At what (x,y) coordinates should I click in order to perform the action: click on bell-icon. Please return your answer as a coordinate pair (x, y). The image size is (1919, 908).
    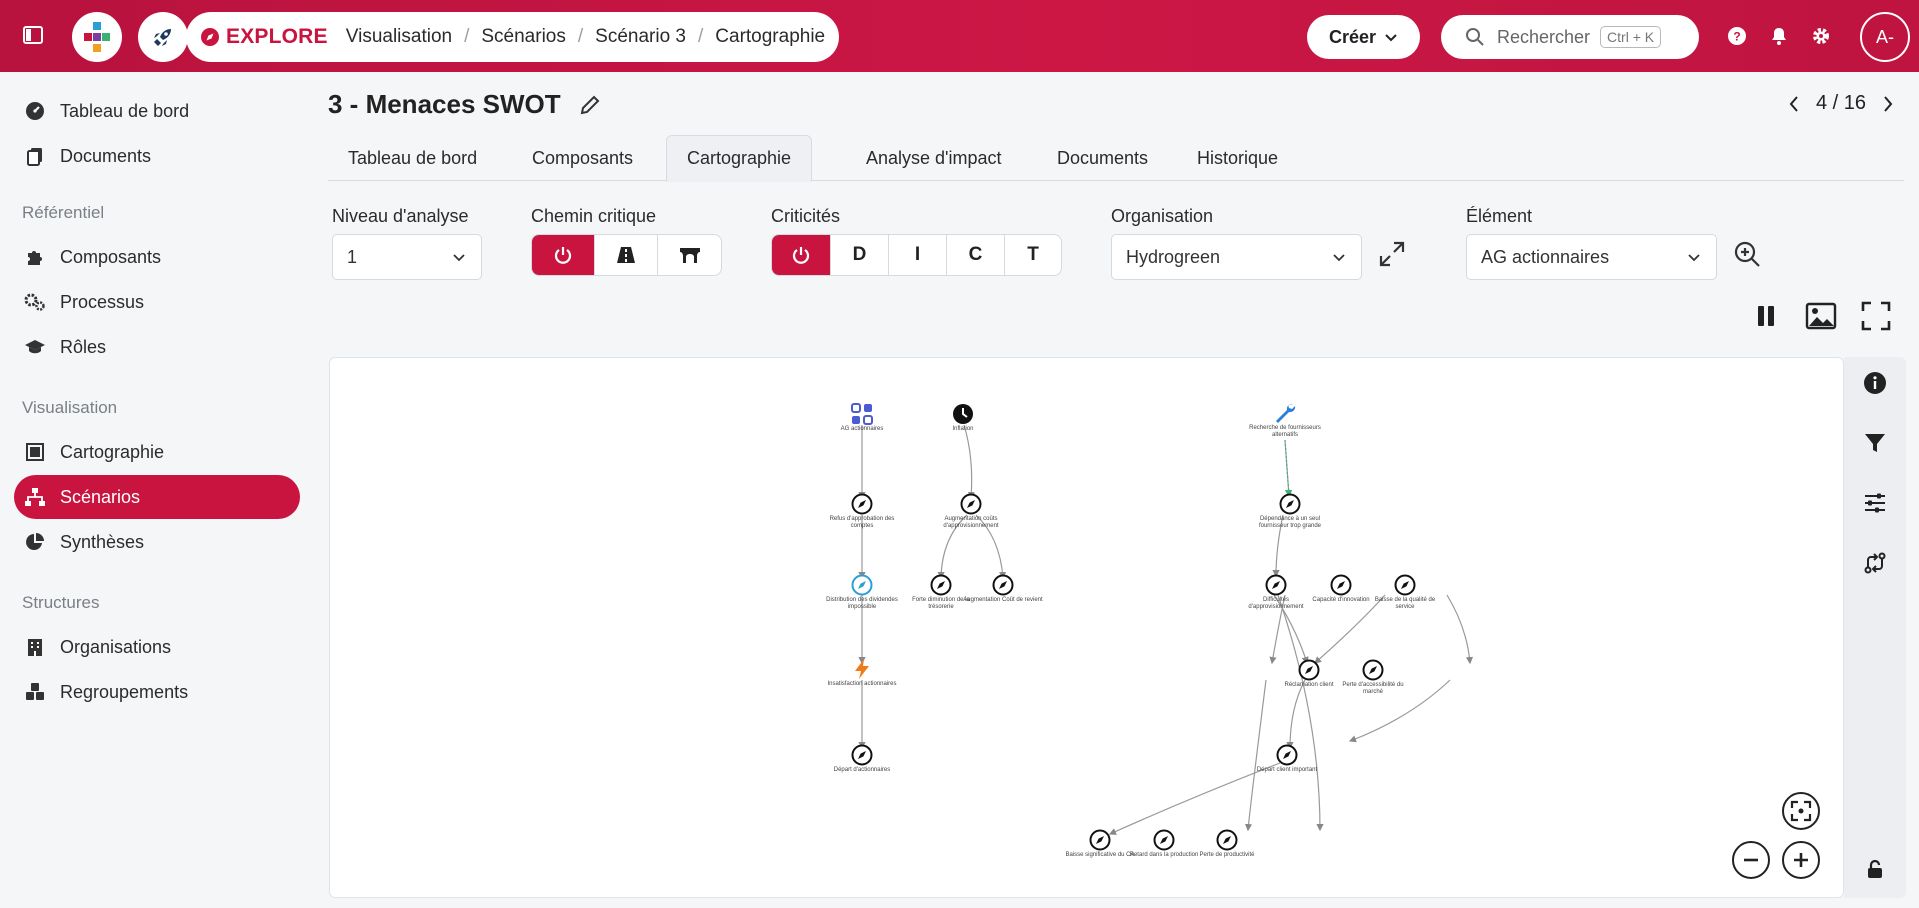
    Looking at the image, I should click on (1779, 36).